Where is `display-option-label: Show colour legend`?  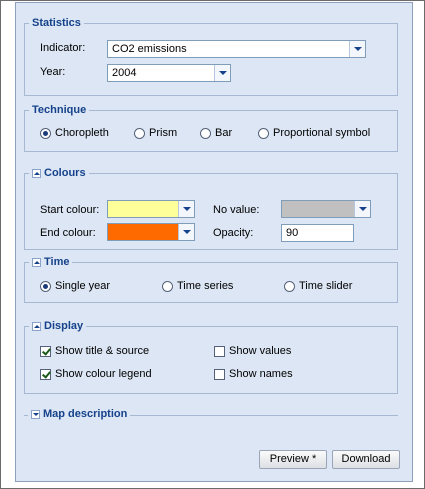
display-option-label: Show colour legend is located at coordinates (103, 374).